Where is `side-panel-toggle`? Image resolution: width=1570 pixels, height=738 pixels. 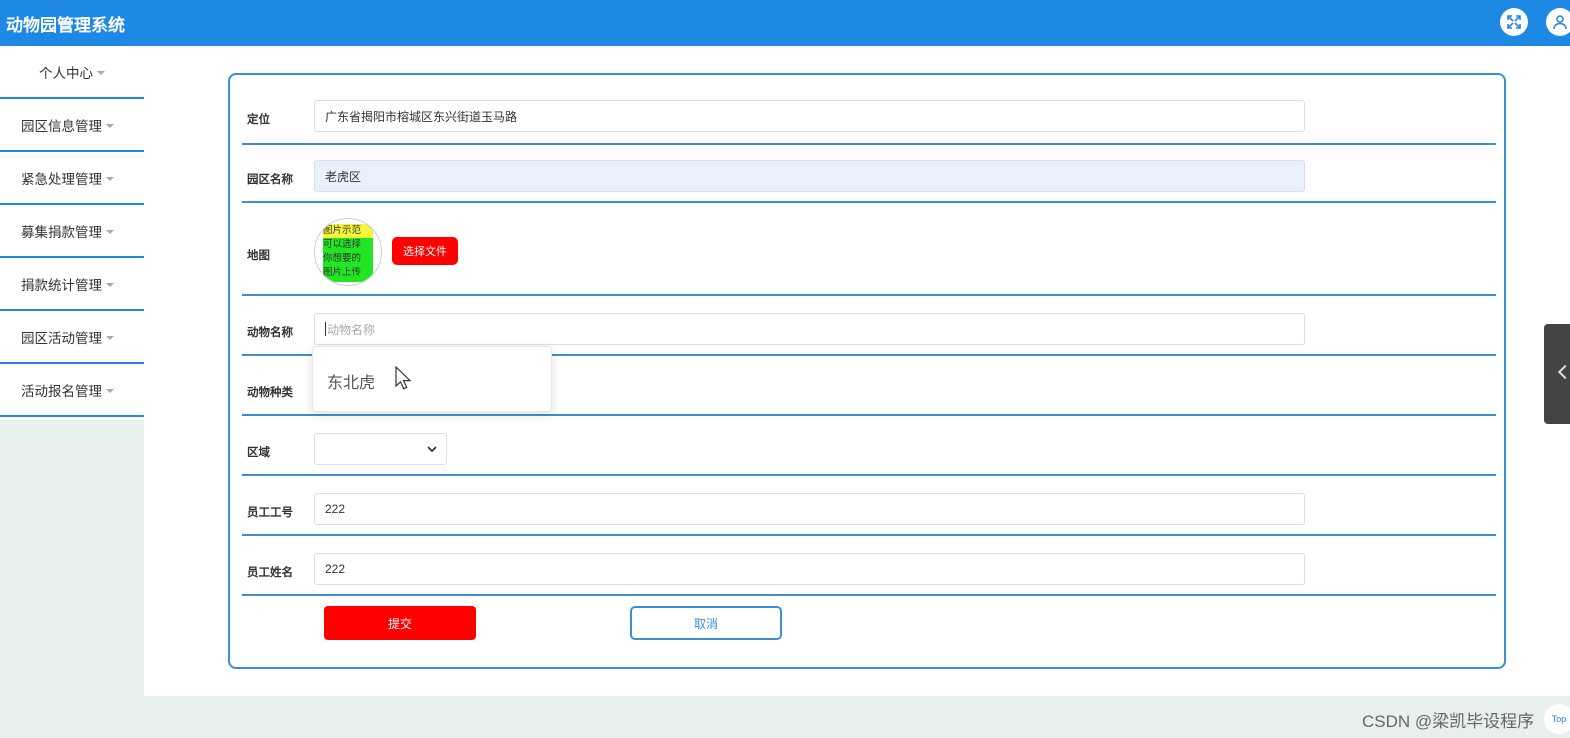 side-panel-toggle is located at coordinates (1557, 374).